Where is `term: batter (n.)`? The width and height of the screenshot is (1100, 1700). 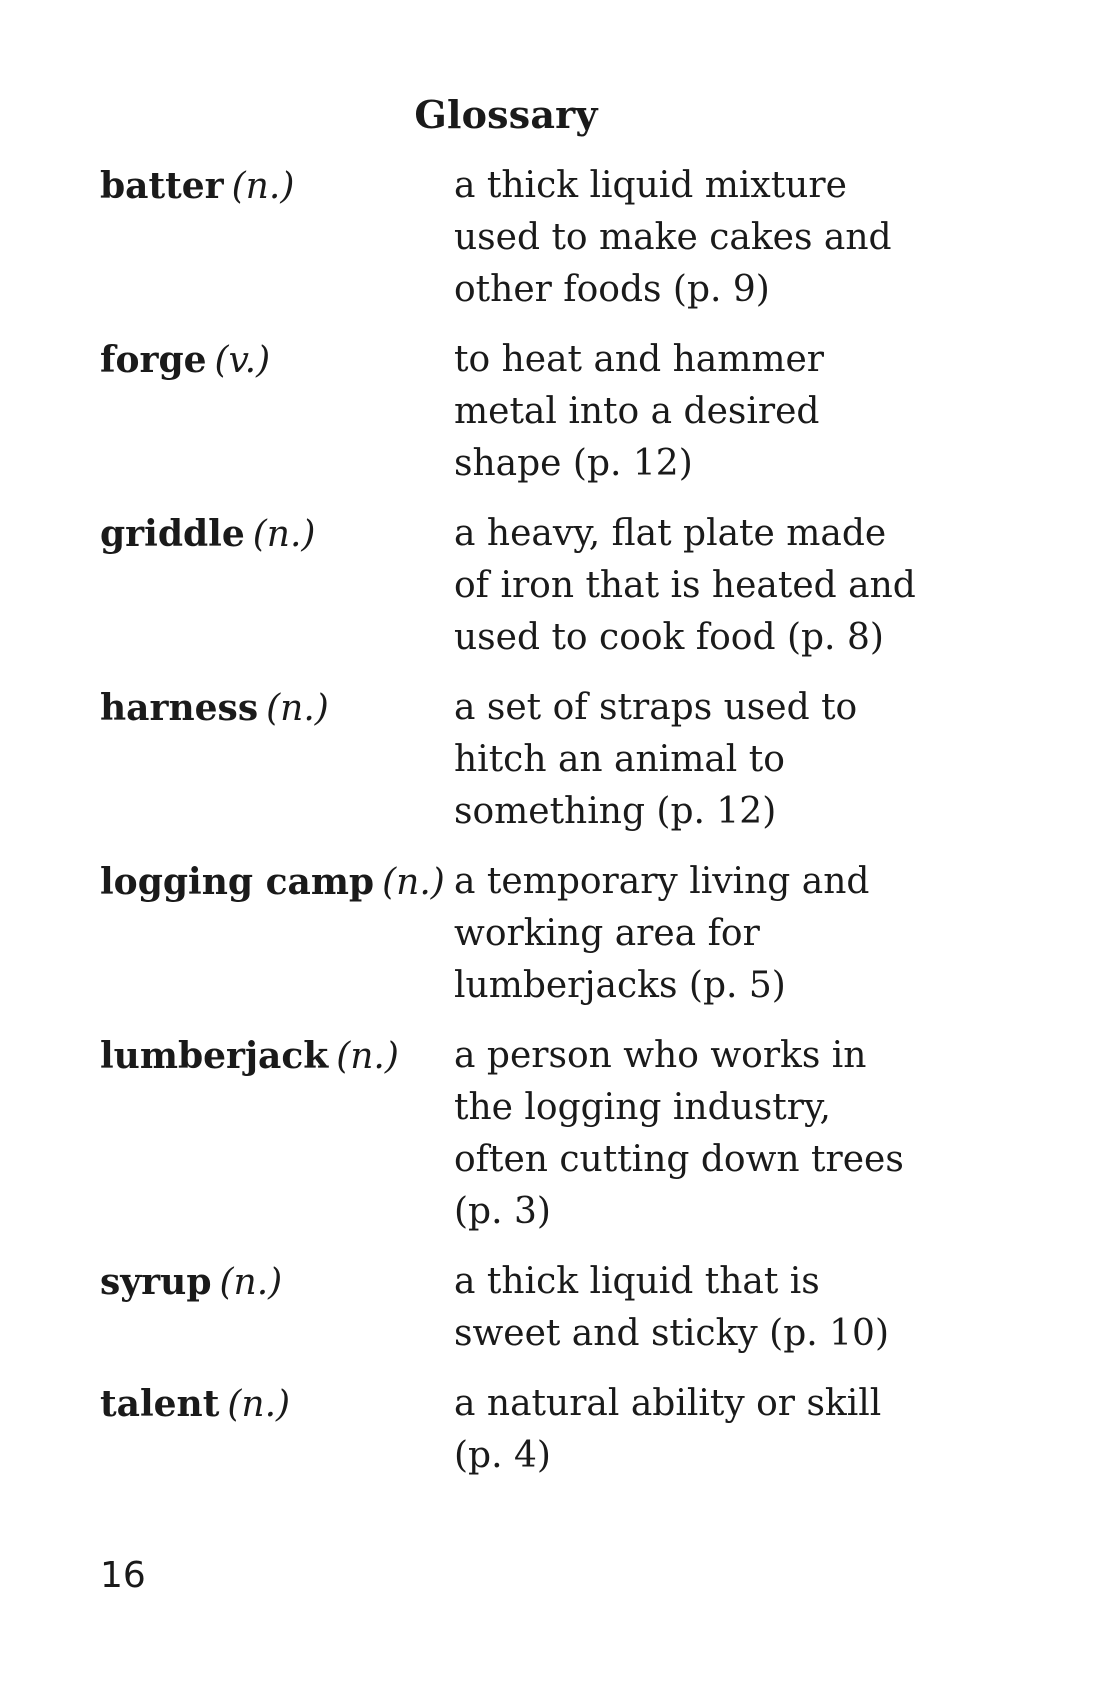
term: batter (n.) is located at coordinates (277, 186).